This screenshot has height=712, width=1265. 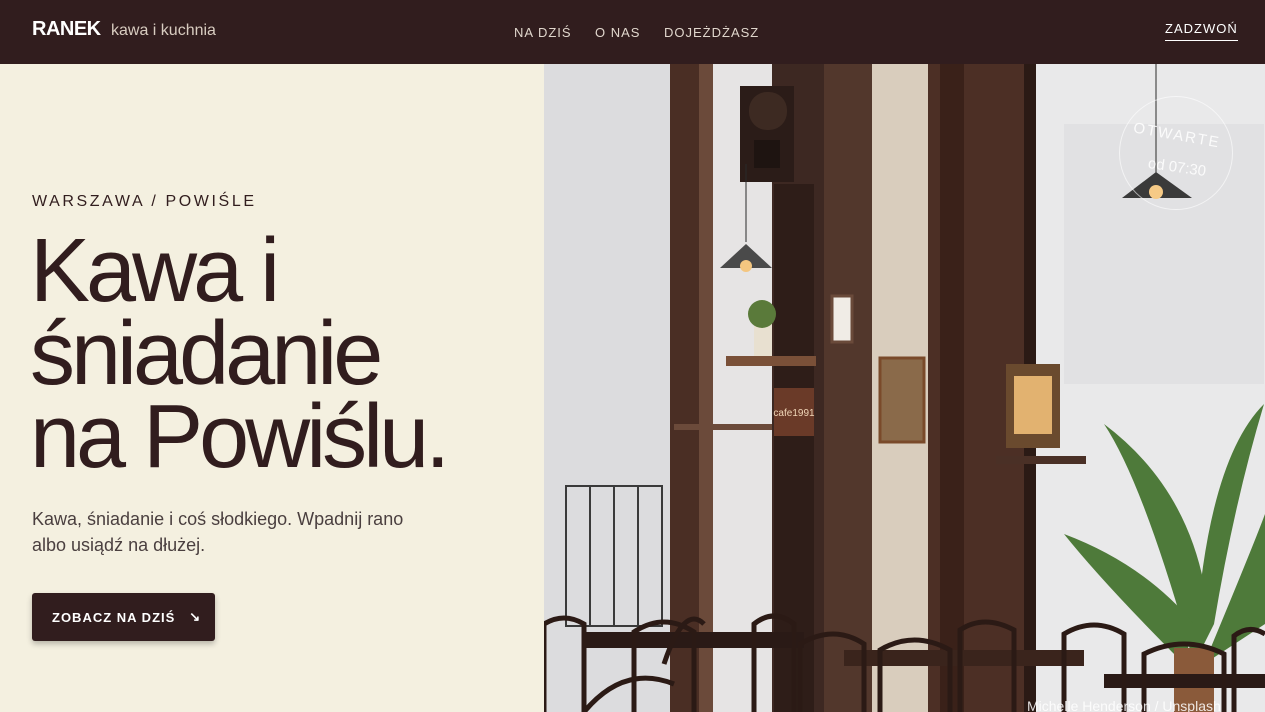 What do you see at coordinates (114, 617) in the screenshot?
I see `see-today-label: ZOBACZ NA DZIŚ` at bounding box center [114, 617].